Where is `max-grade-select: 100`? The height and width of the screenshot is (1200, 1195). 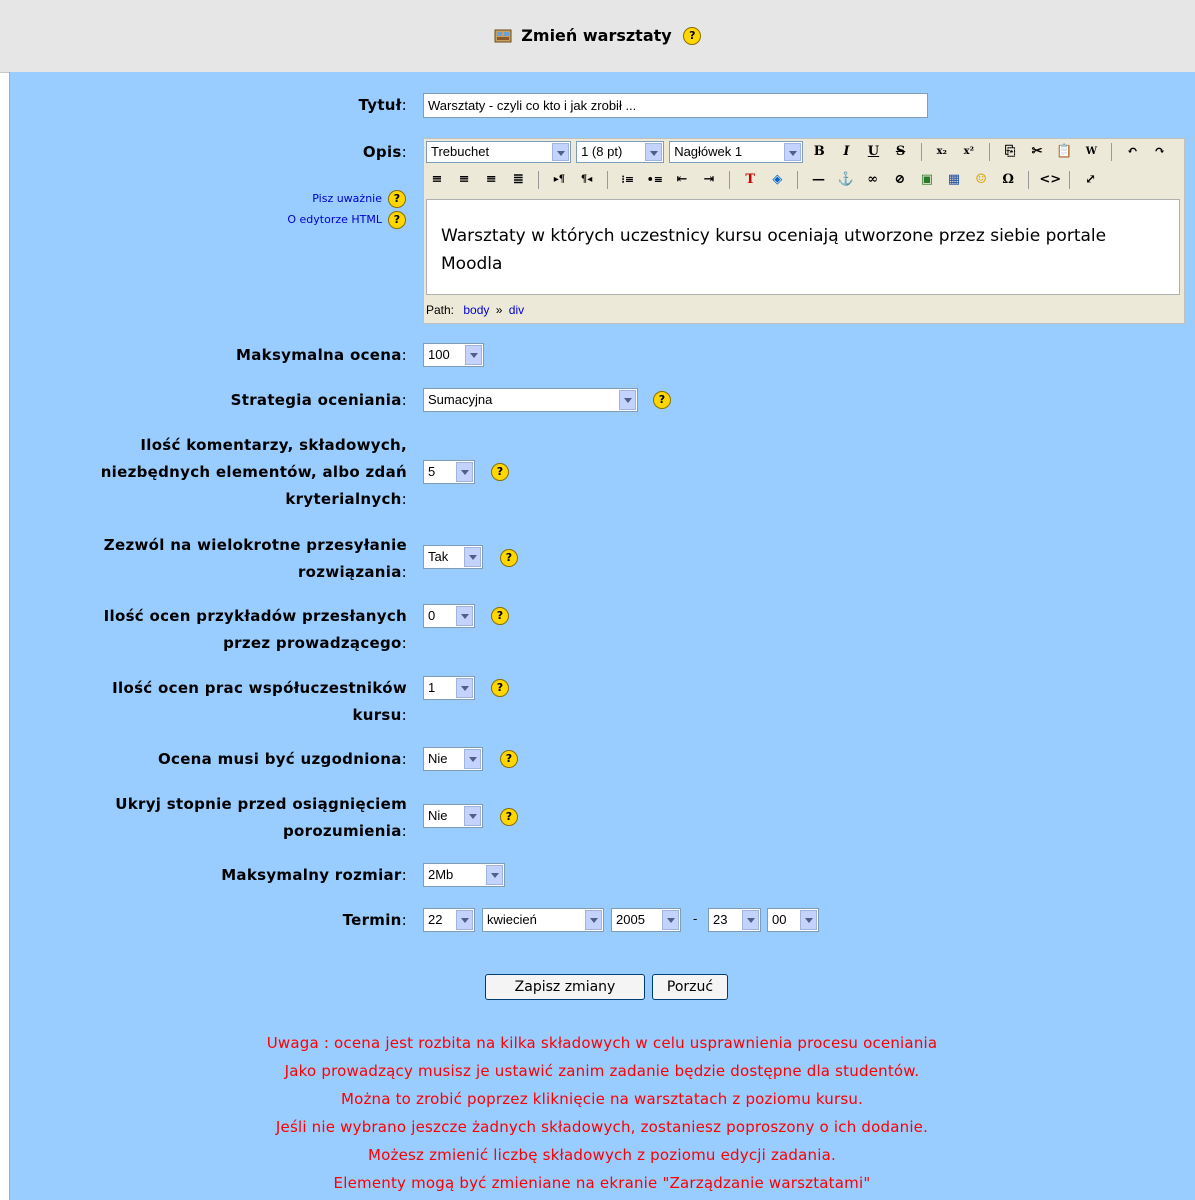
max-grade-select: 100 is located at coordinates (453, 355).